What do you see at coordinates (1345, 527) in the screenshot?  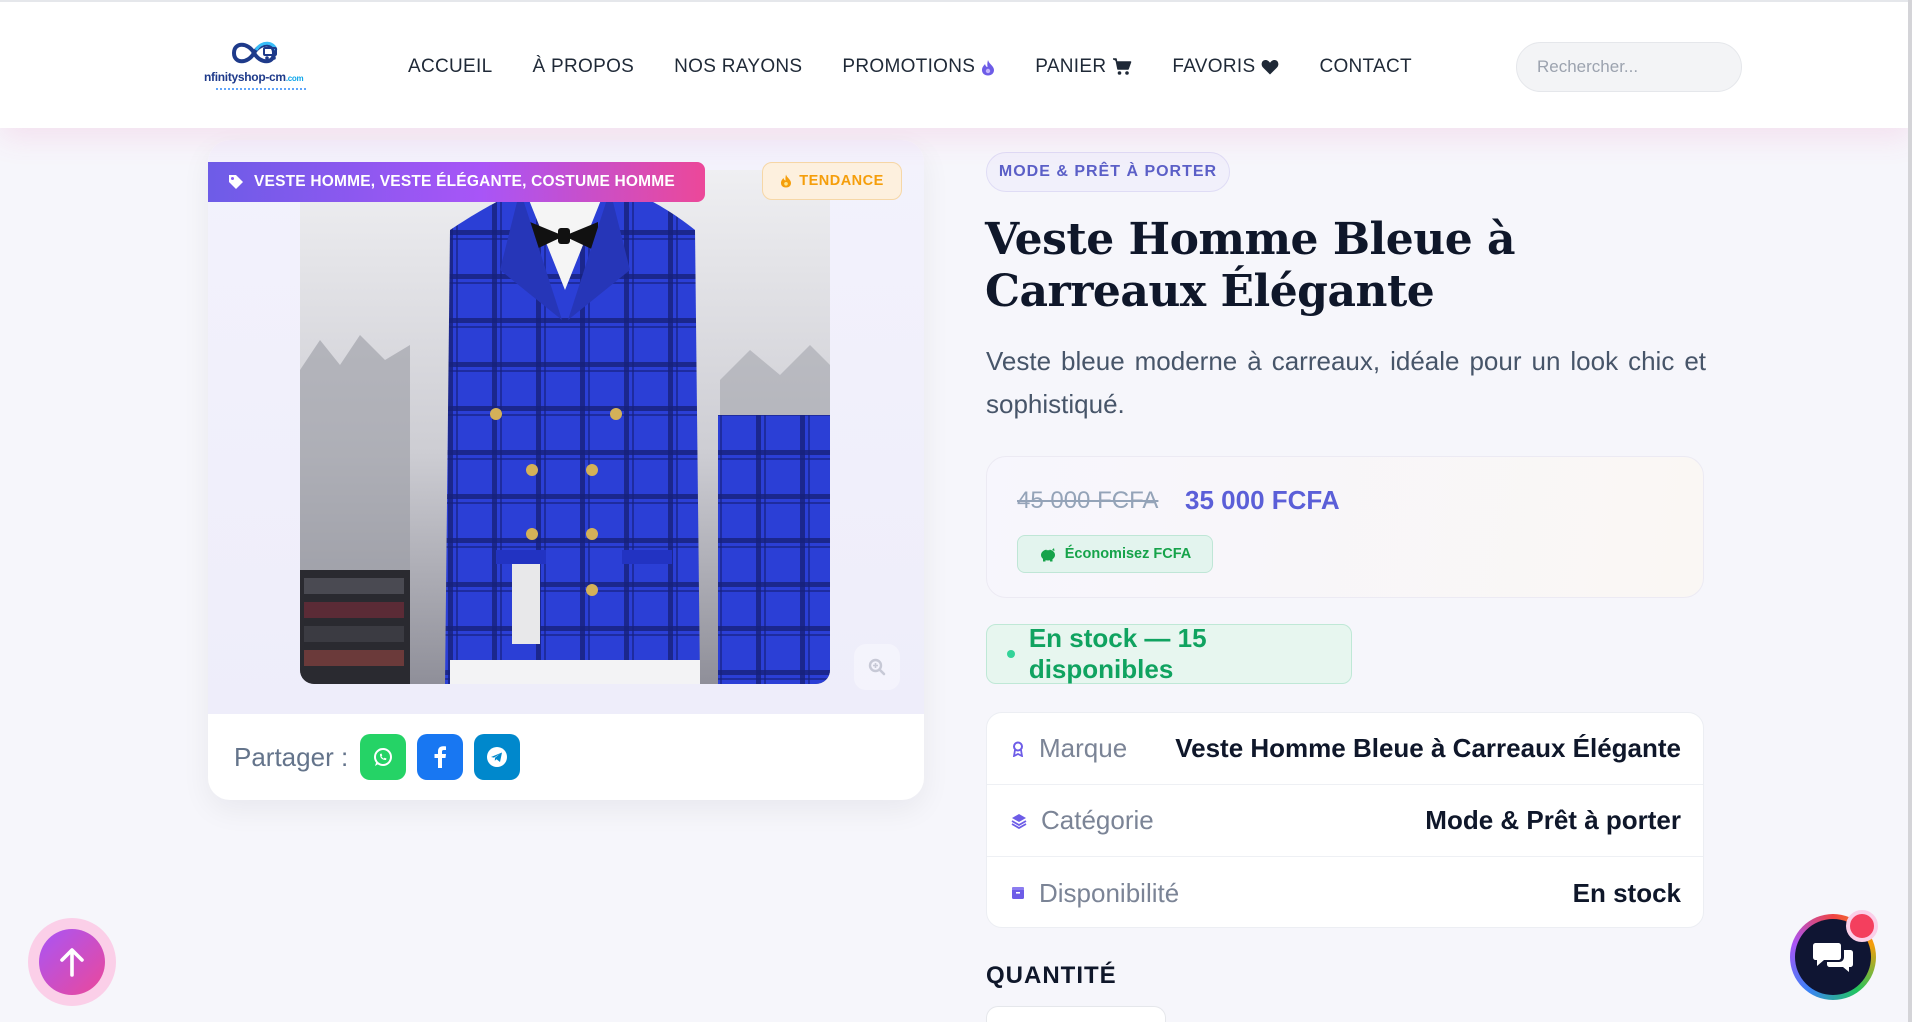 I see `price-card: 45 000 FCFA 35 000 FCFA Économisez FCFA` at bounding box center [1345, 527].